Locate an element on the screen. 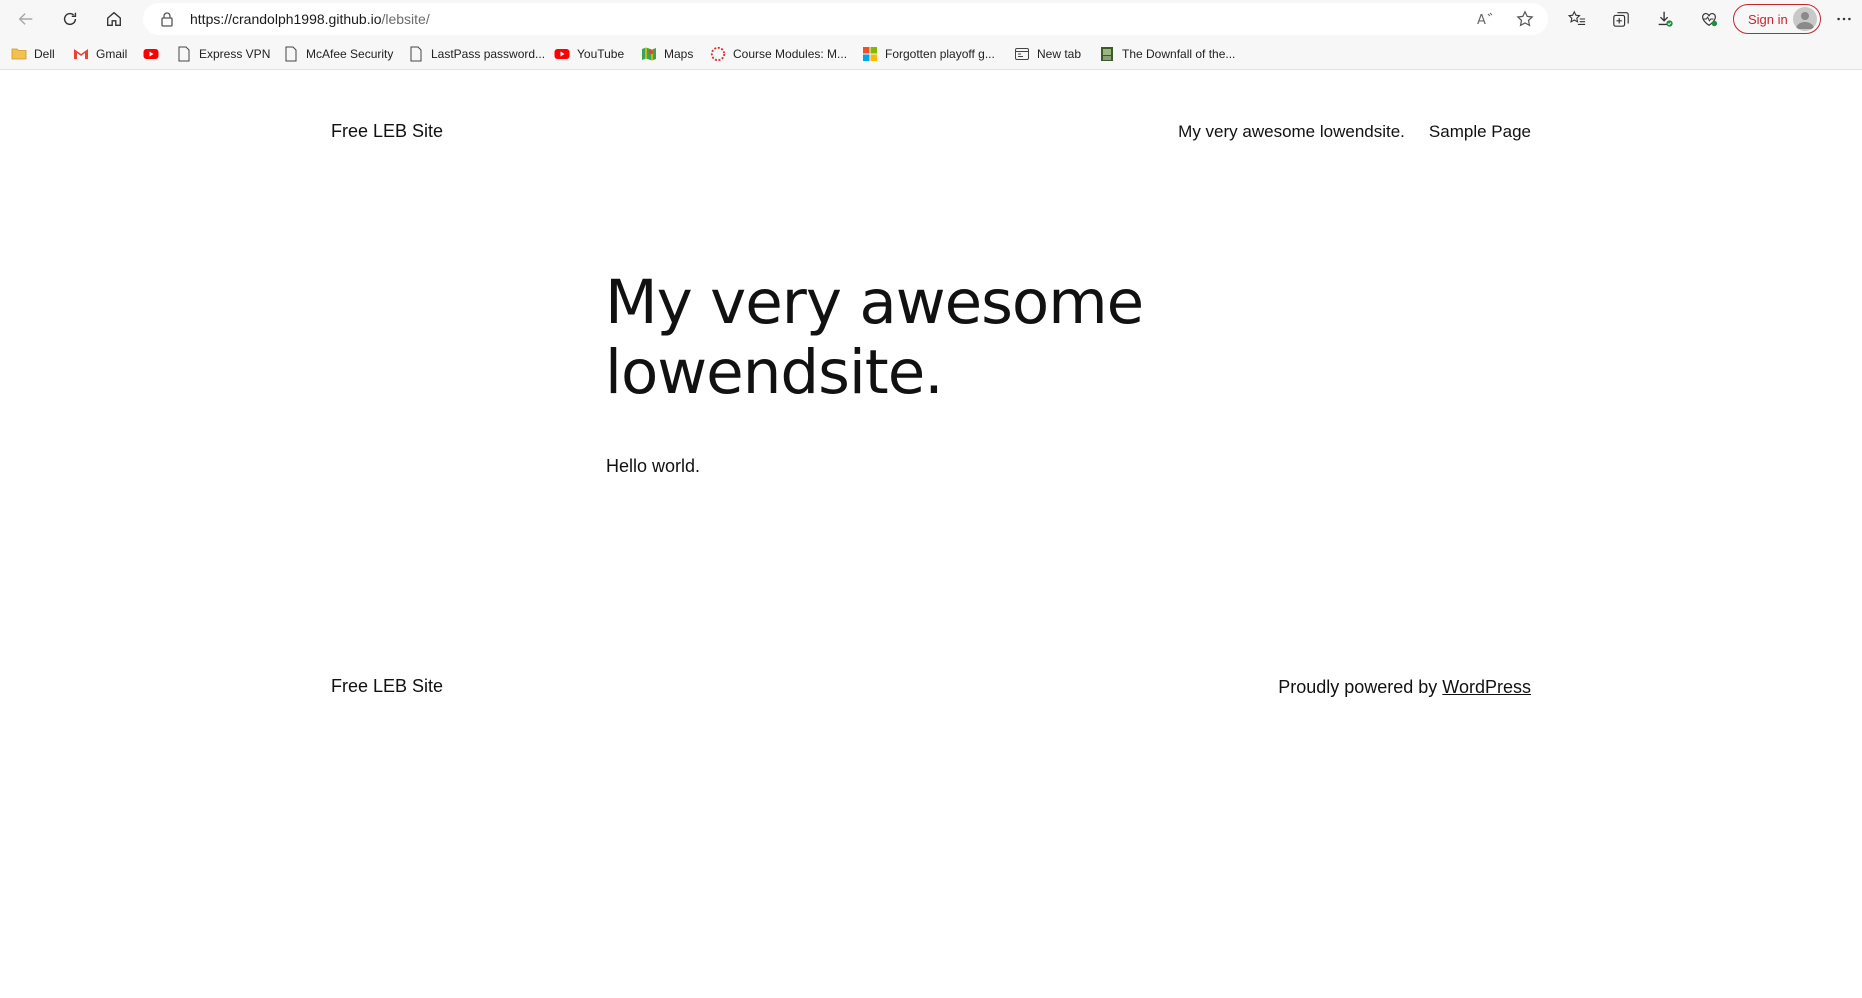 This screenshot has height=998, width=1862. read-aloud-icon: A is located at coordinates (1485, 19).